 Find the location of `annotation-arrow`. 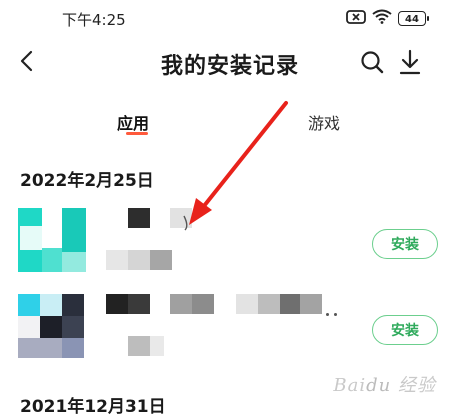

annotation-arrow is located at coordinates (235, 166).